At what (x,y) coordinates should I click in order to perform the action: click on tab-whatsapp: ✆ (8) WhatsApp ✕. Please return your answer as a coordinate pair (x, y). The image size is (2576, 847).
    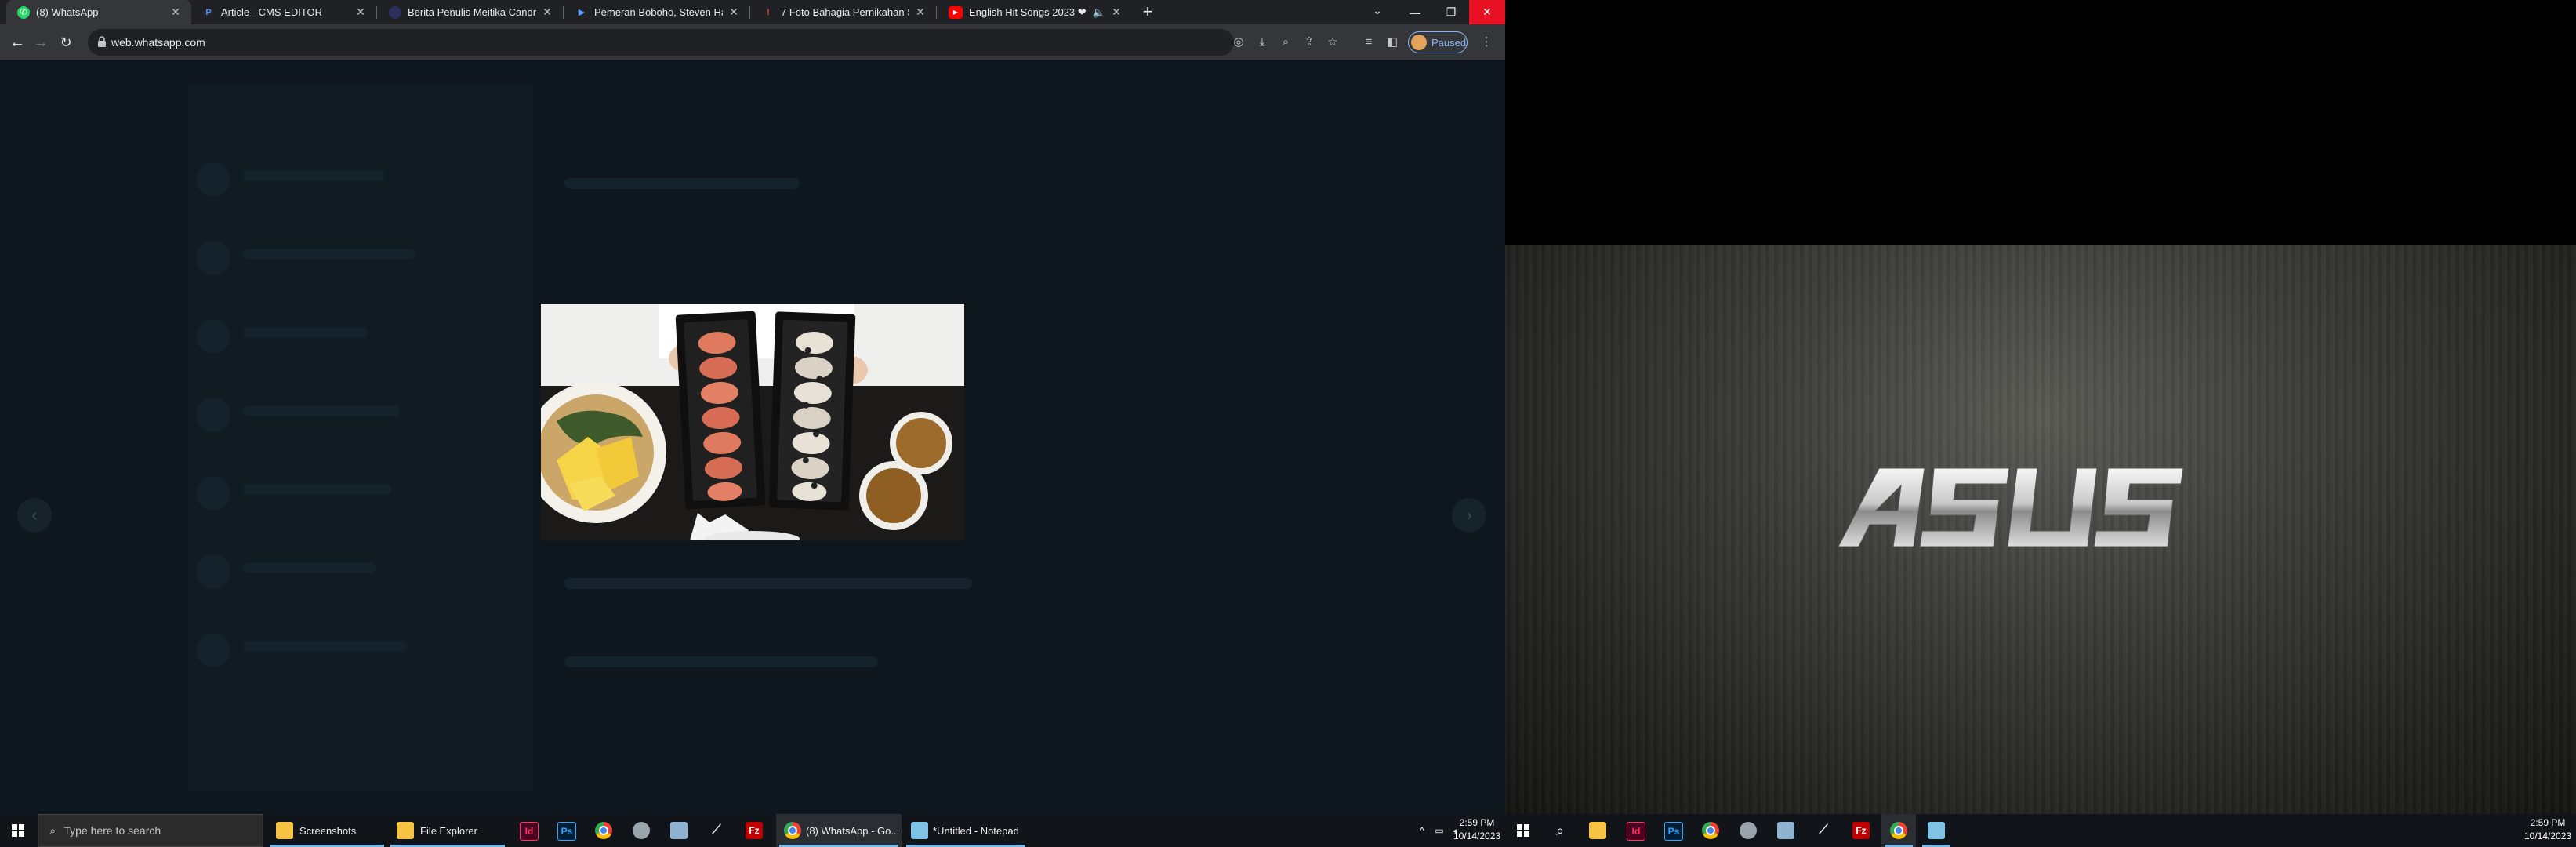
    Looking at the image, I should click on (98, 12).